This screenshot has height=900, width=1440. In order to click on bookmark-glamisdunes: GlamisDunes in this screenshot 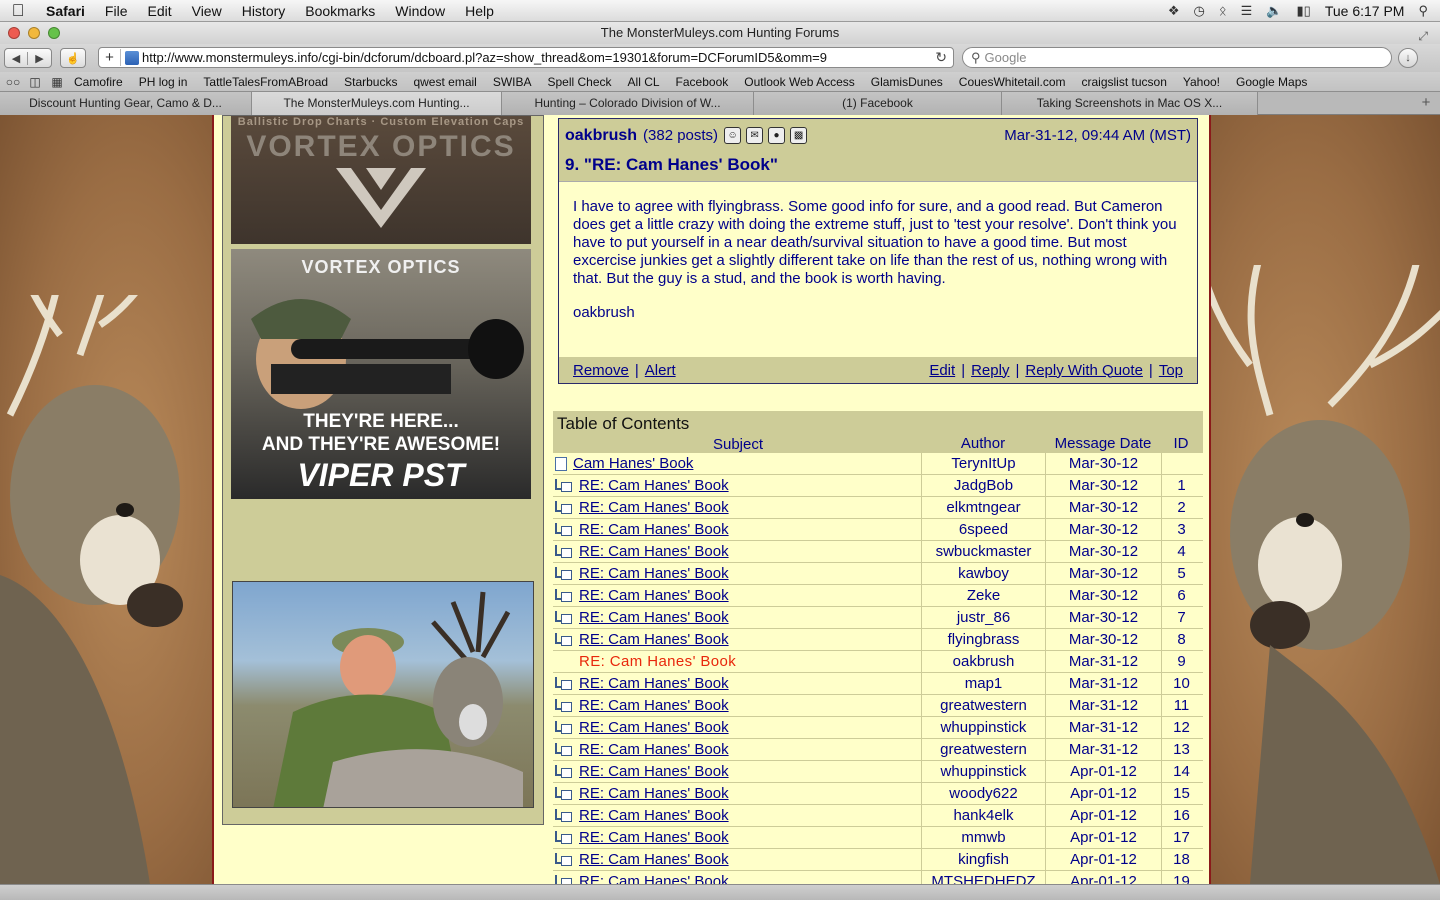, I will do `click(907, 82)`.